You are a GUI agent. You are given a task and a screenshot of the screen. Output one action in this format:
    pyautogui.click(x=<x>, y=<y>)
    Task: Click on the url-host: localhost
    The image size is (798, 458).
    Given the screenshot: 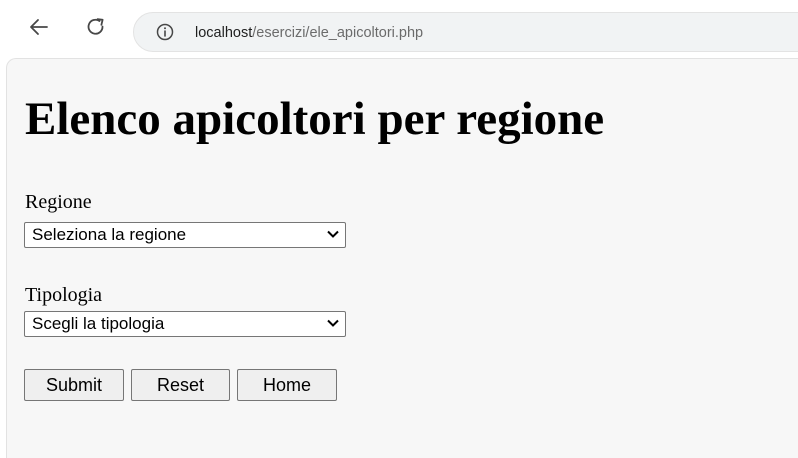 What is the action you would take?
    pyautogui.click(x=224, y=33)
    